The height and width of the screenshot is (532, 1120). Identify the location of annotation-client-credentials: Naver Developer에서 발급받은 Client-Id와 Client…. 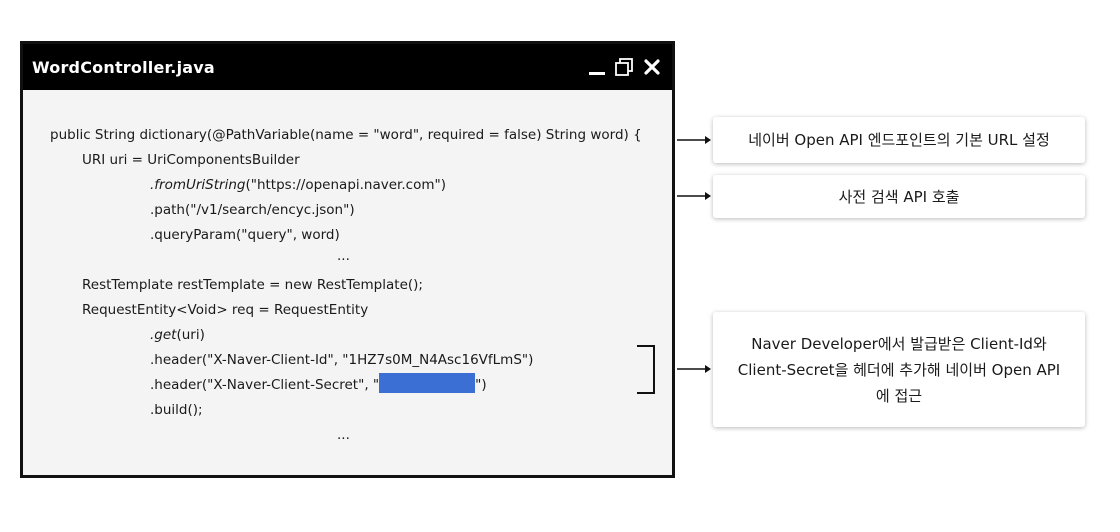
(899, 369).